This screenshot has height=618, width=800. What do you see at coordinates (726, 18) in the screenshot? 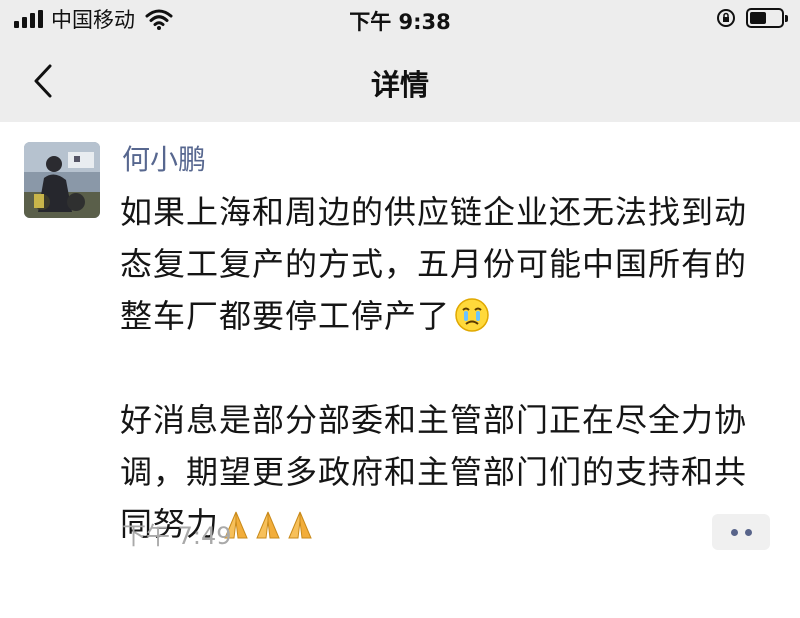
I see `rotation-lock-icon` at bounding box center [726, 18].